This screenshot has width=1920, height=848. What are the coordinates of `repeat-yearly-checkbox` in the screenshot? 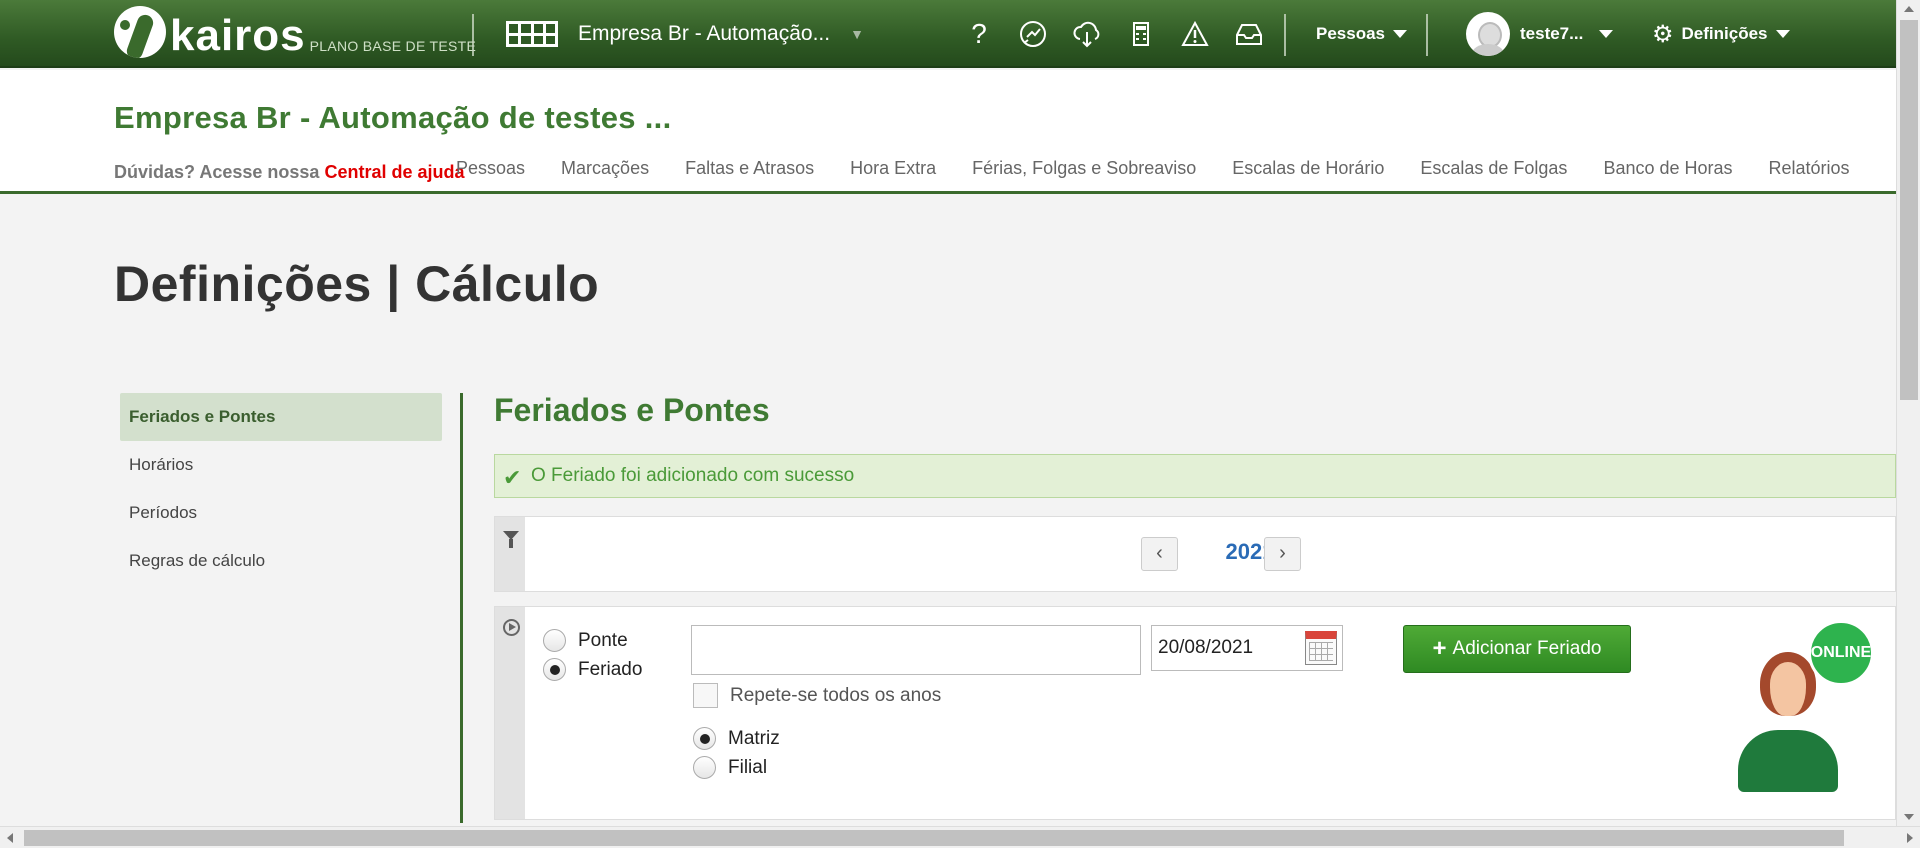 It's located at (705, 695).